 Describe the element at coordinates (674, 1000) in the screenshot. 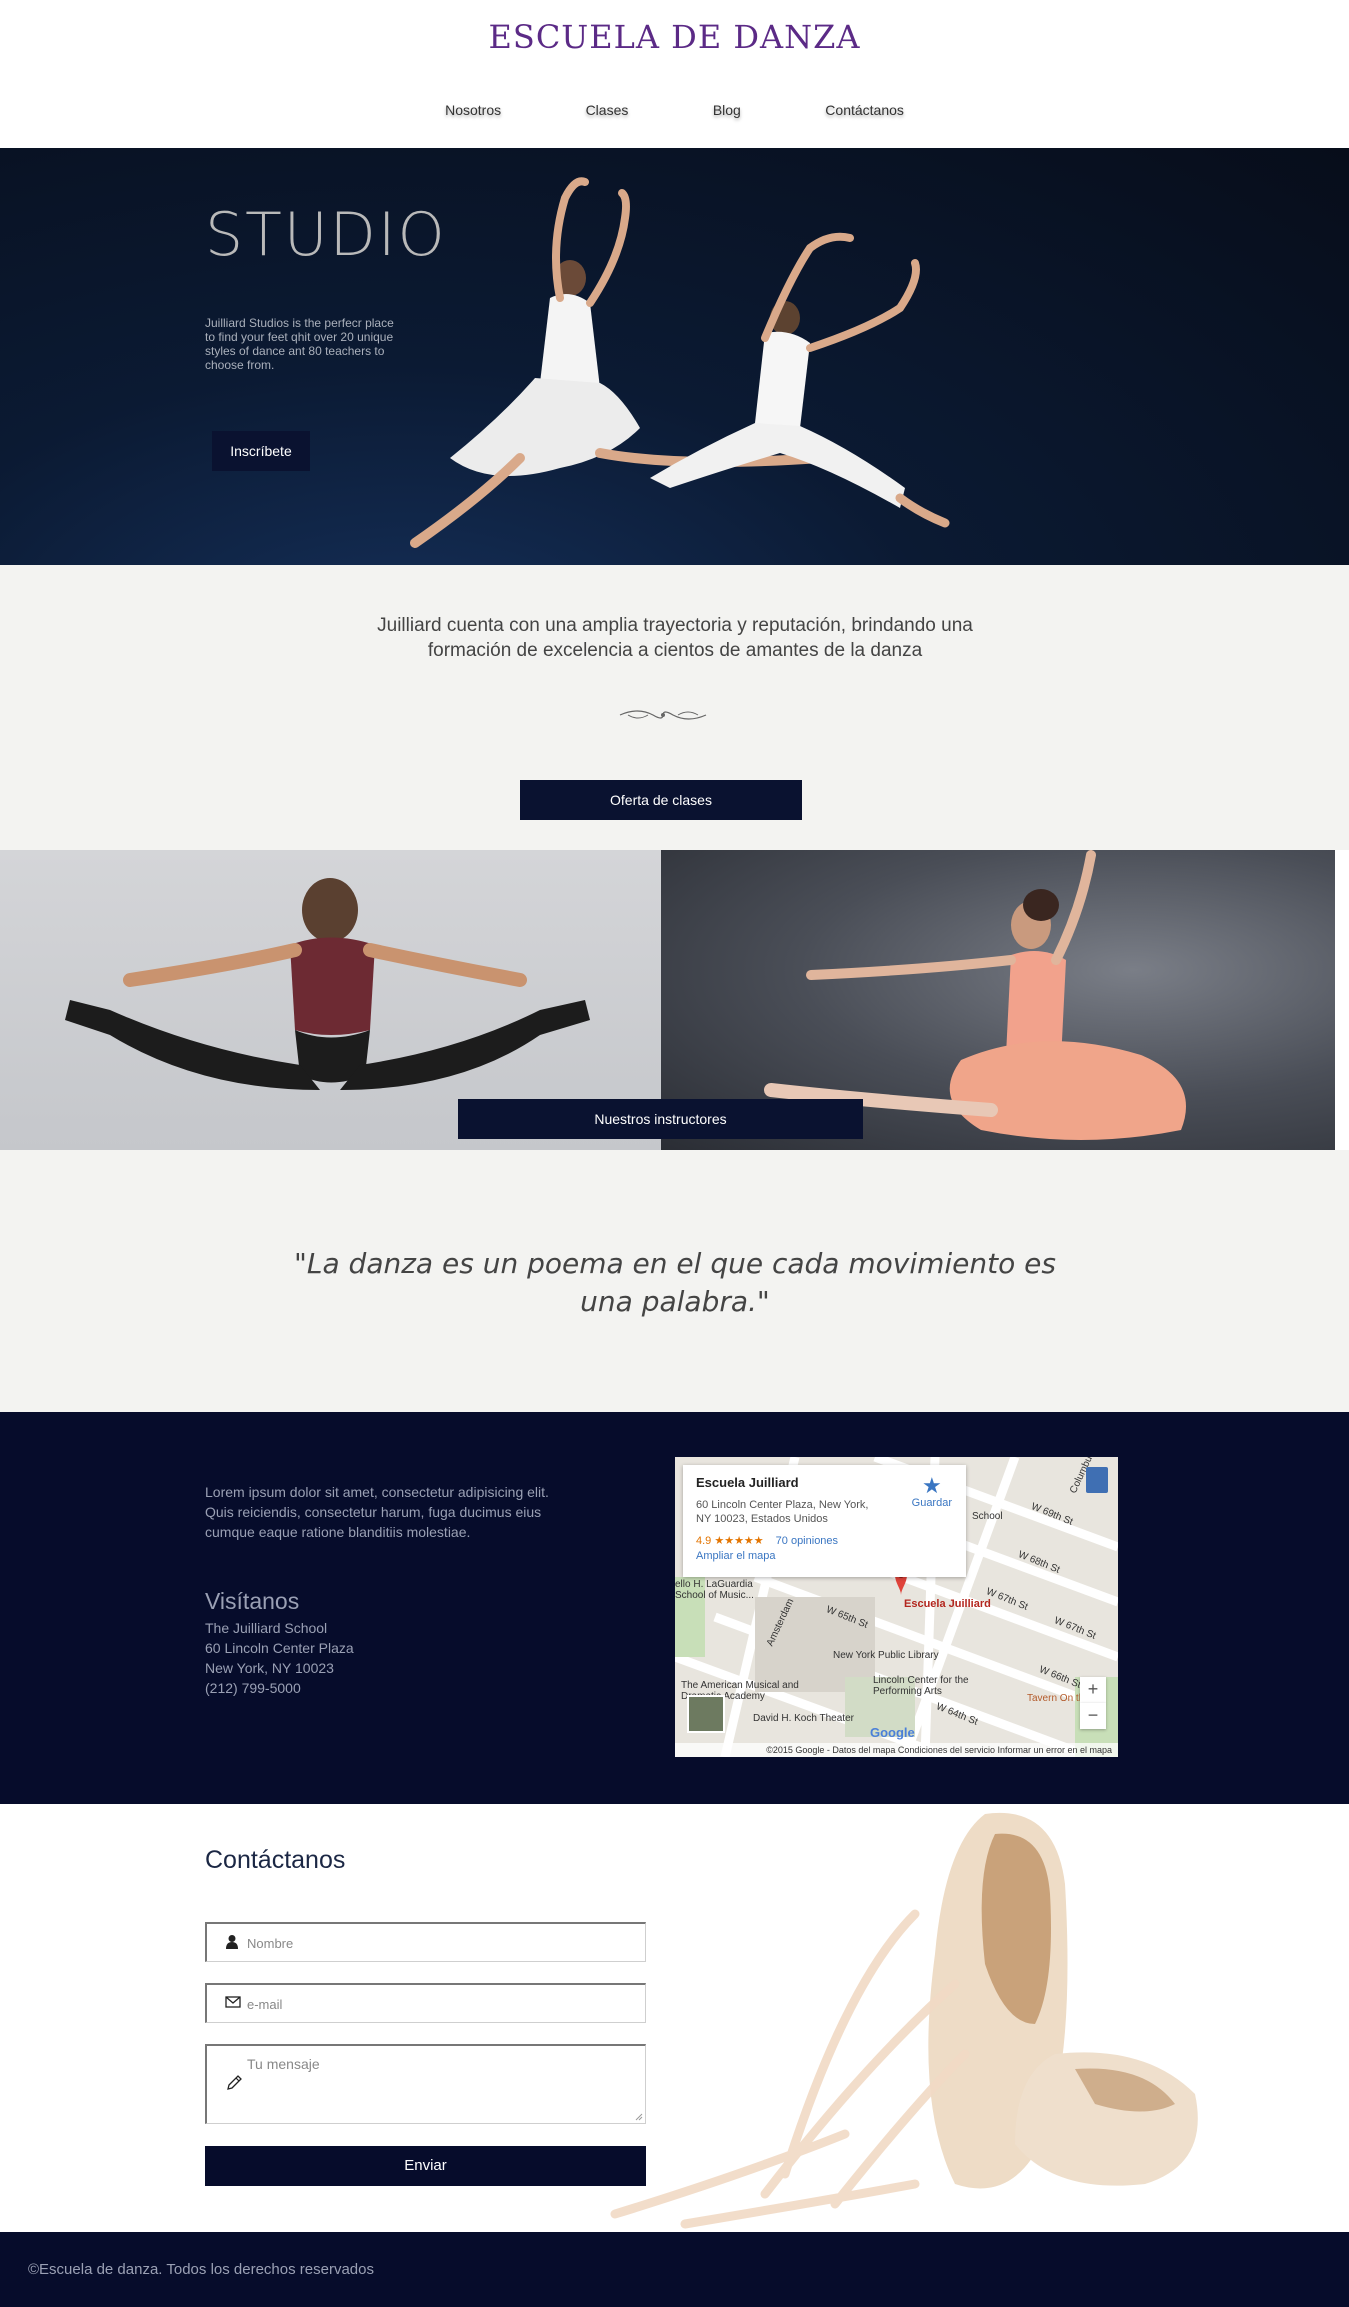

I see `instructors-section: Nuestros instructores` at that location.